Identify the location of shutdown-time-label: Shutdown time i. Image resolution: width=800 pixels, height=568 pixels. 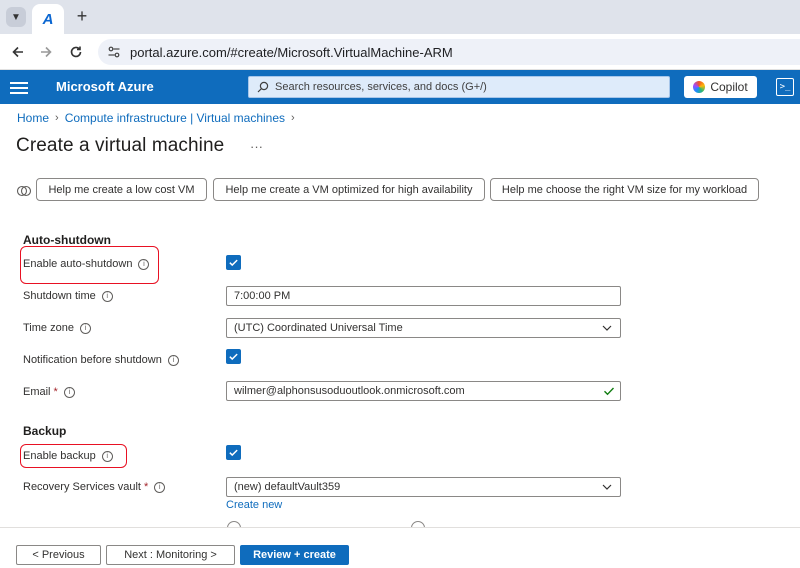
(68, 296).